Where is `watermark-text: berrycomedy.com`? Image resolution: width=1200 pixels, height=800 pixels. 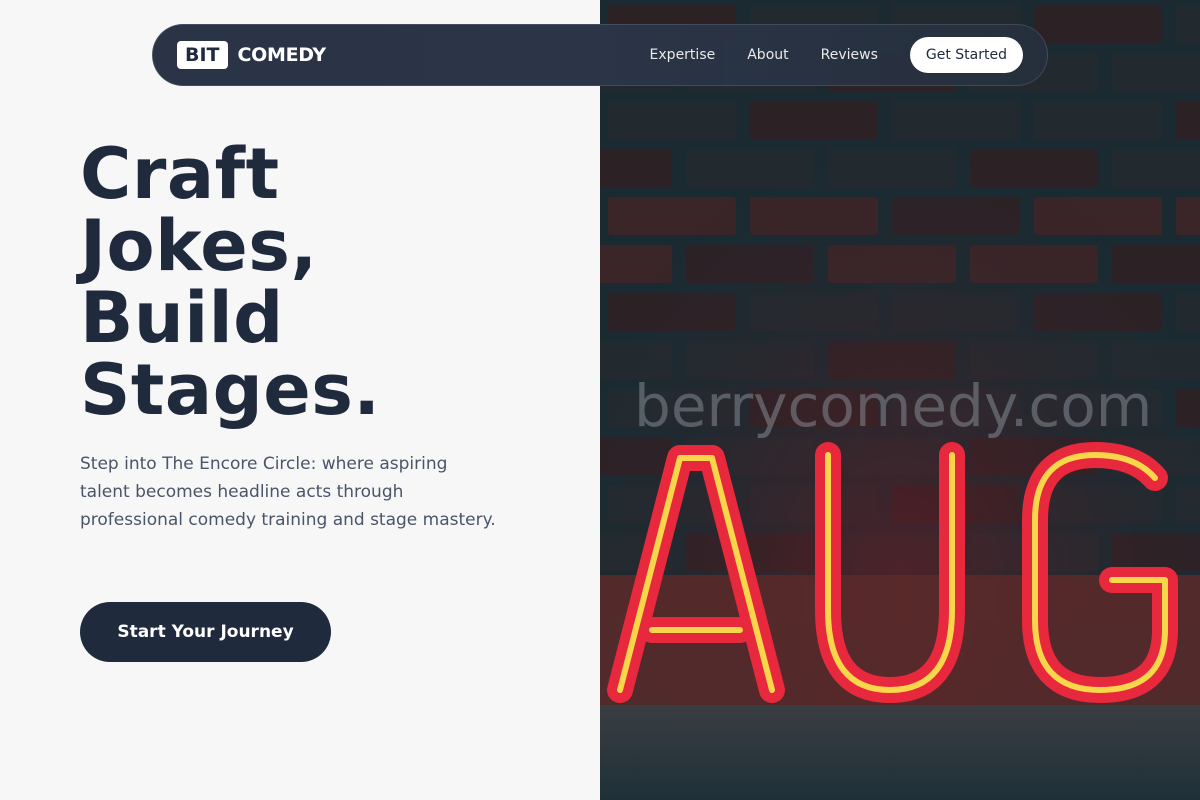 watermark-text: berrycomedy.com is located at coordinates (893, 406).